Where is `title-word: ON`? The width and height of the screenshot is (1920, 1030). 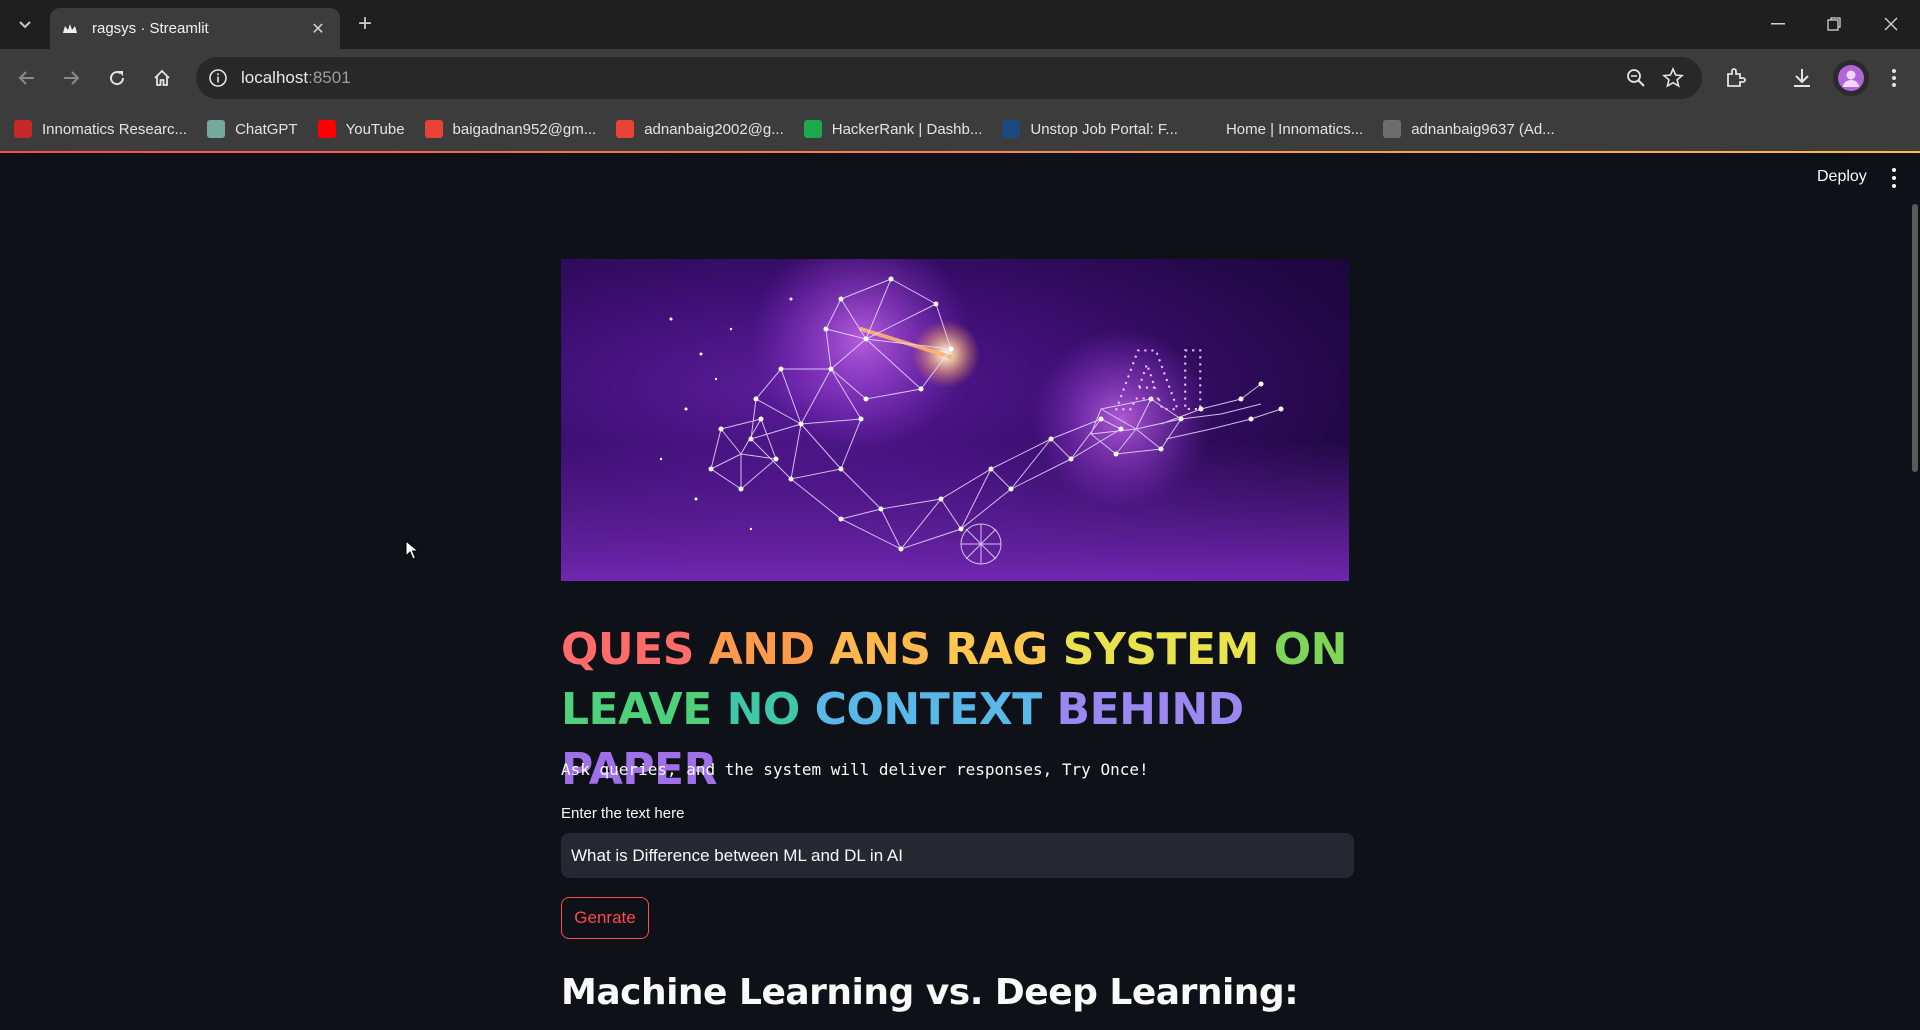
title-word: ON is located at coordinates (1310, 649).